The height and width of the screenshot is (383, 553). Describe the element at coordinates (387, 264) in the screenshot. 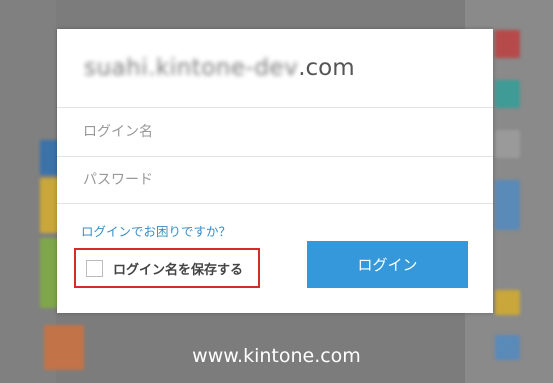

I see `login-button: ログイン` at that location.